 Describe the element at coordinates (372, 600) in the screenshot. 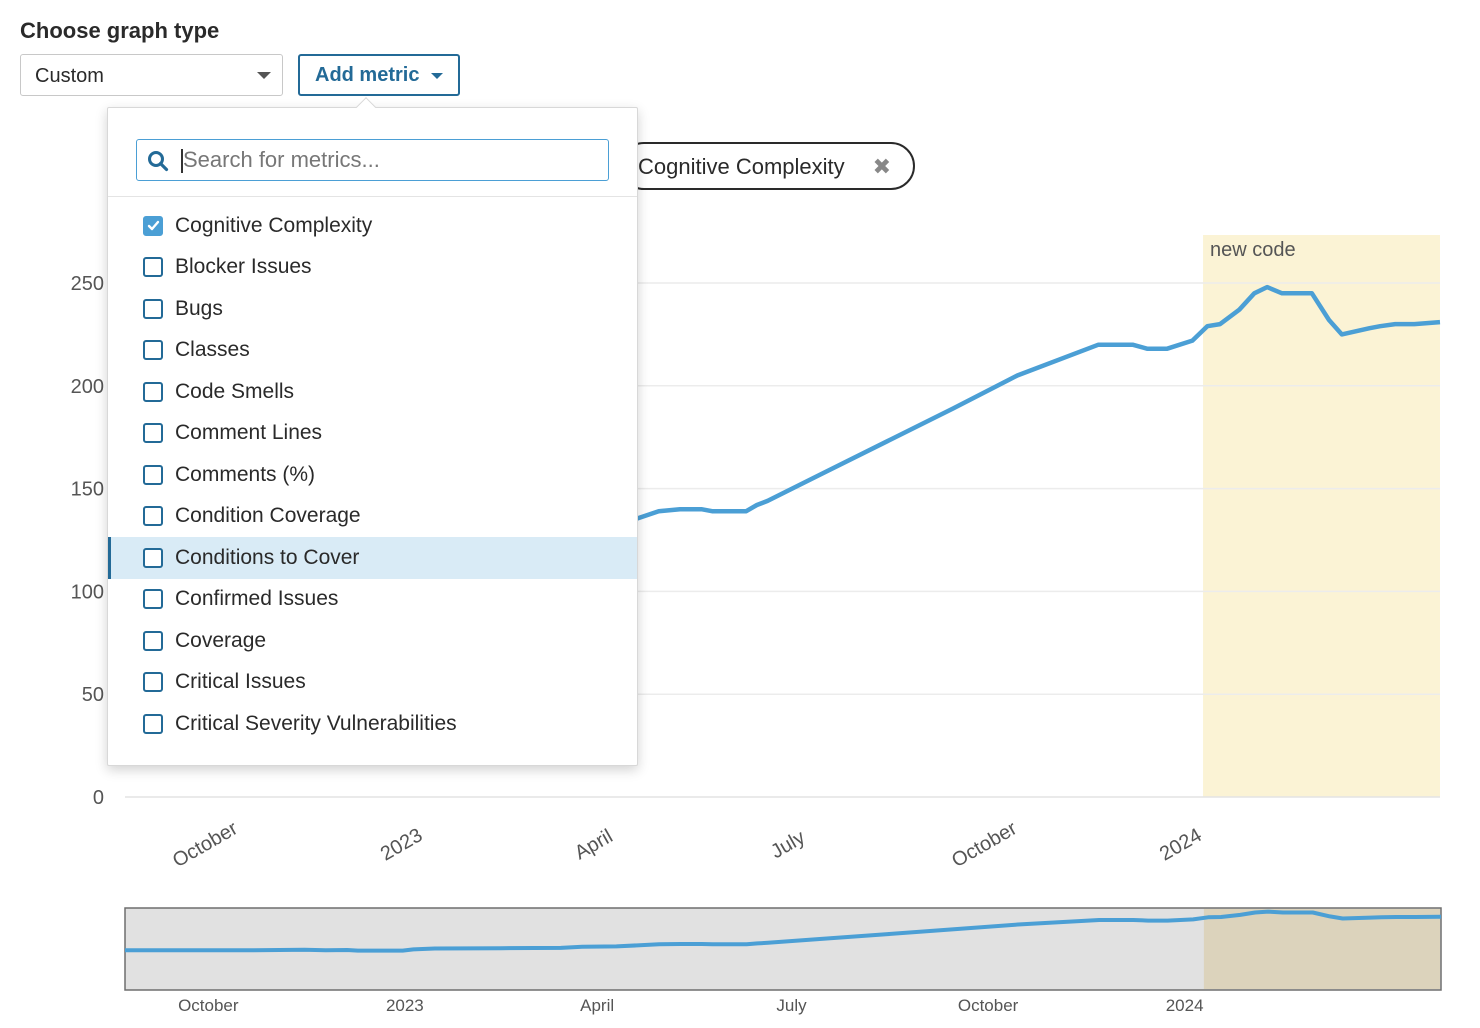

I see `metric-option: Confirmed Issues` at that location.